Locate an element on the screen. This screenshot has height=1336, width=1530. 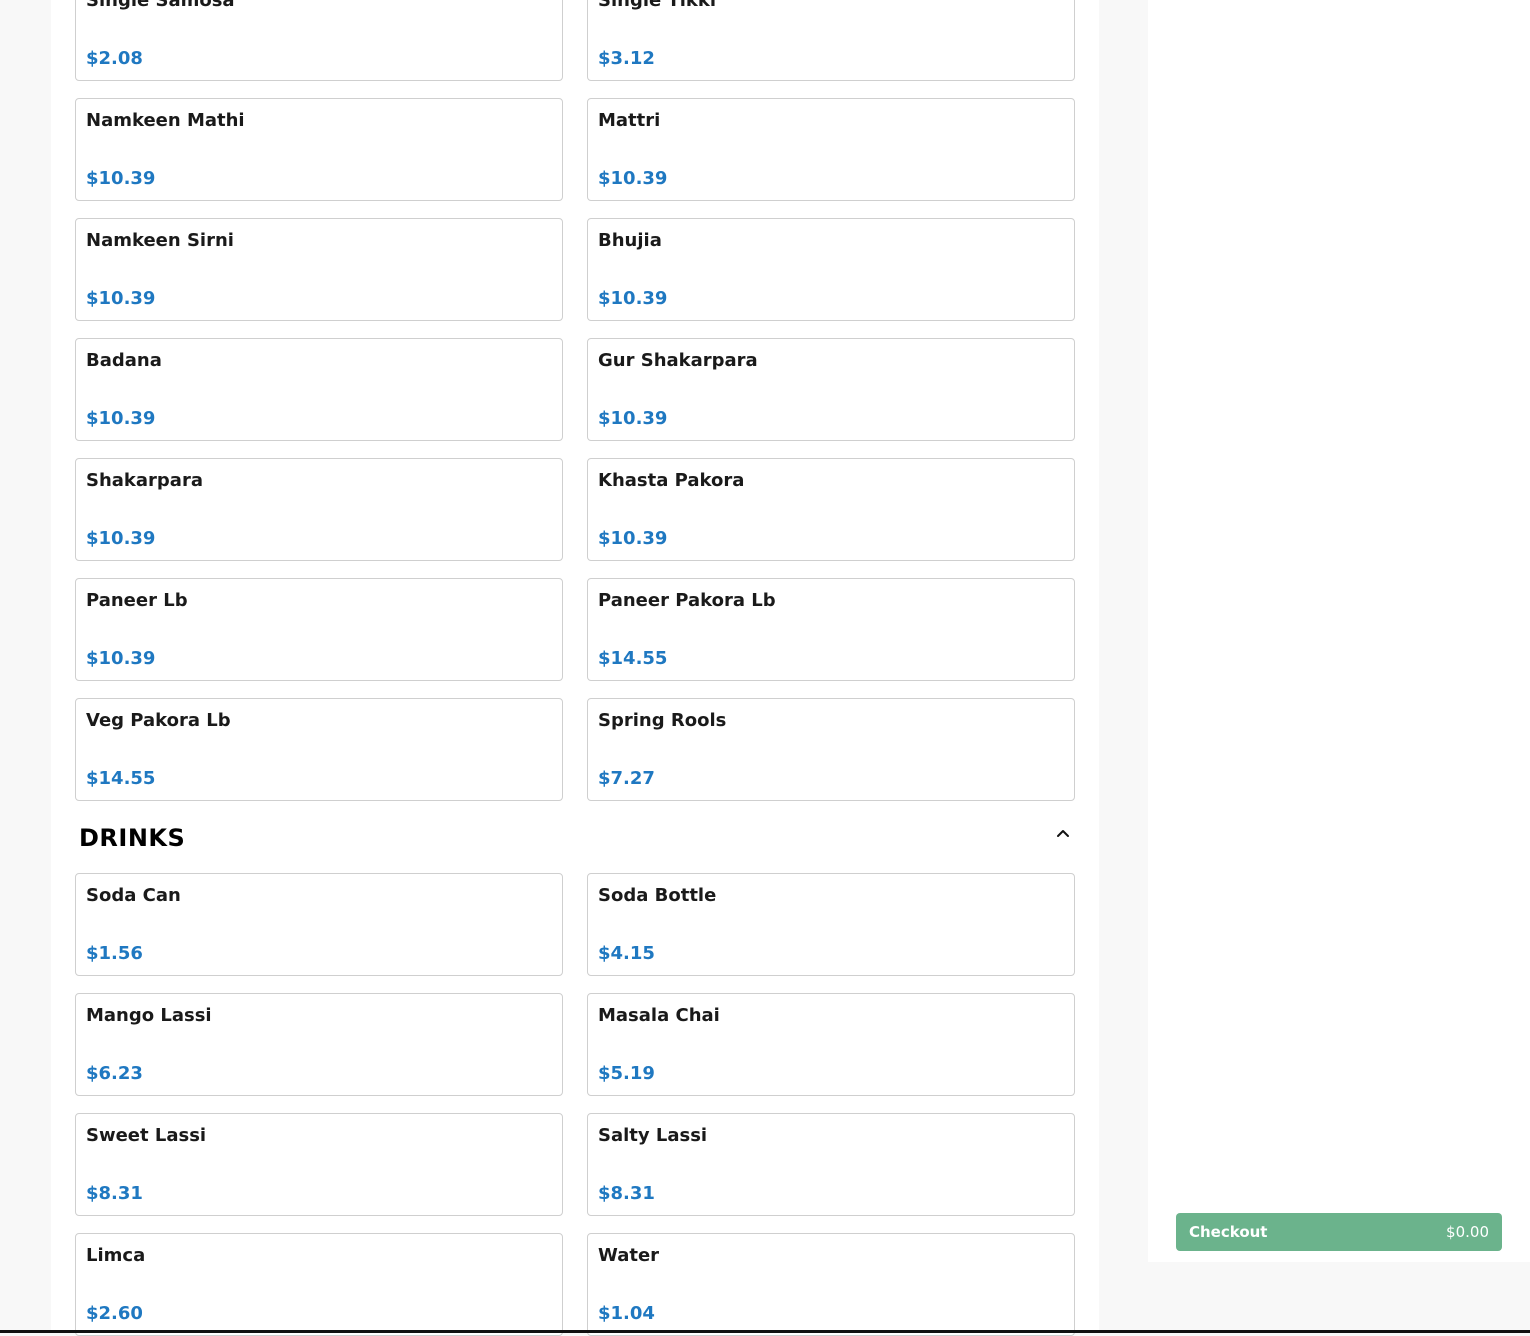
menu-item-card: Mattri $10.39 is located at coordinates (831, 149).